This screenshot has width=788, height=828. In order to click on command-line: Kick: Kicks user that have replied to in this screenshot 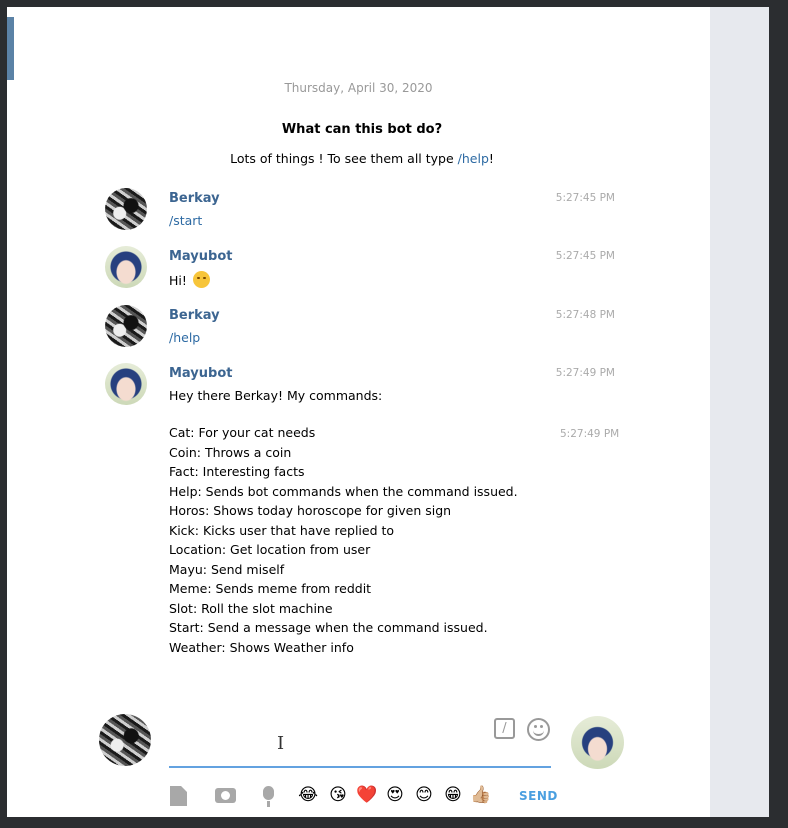, I will do `click(282, 530)`.